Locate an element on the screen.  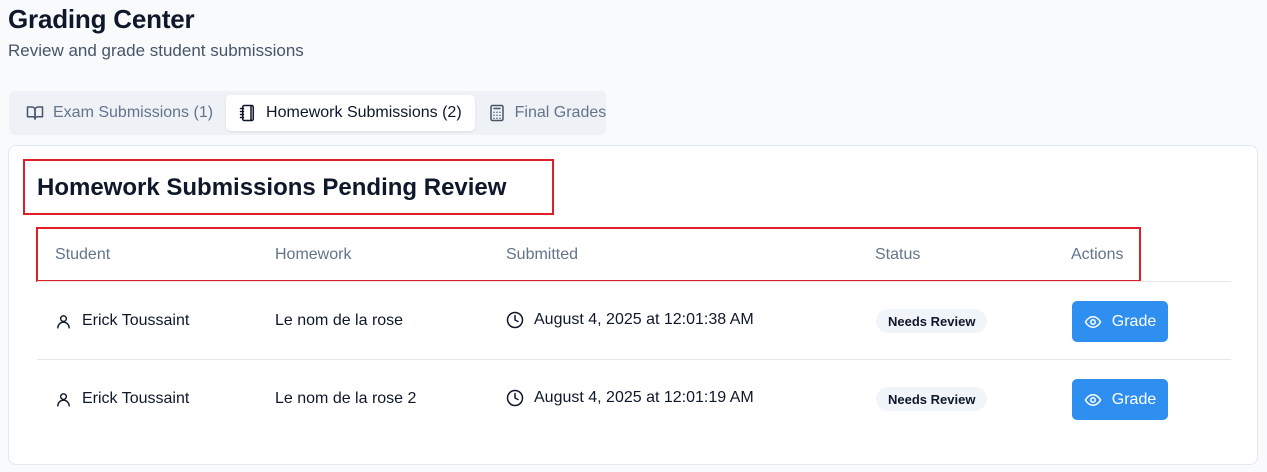
tab-final-grades: Final Grades is located at coordinates (547, 113).